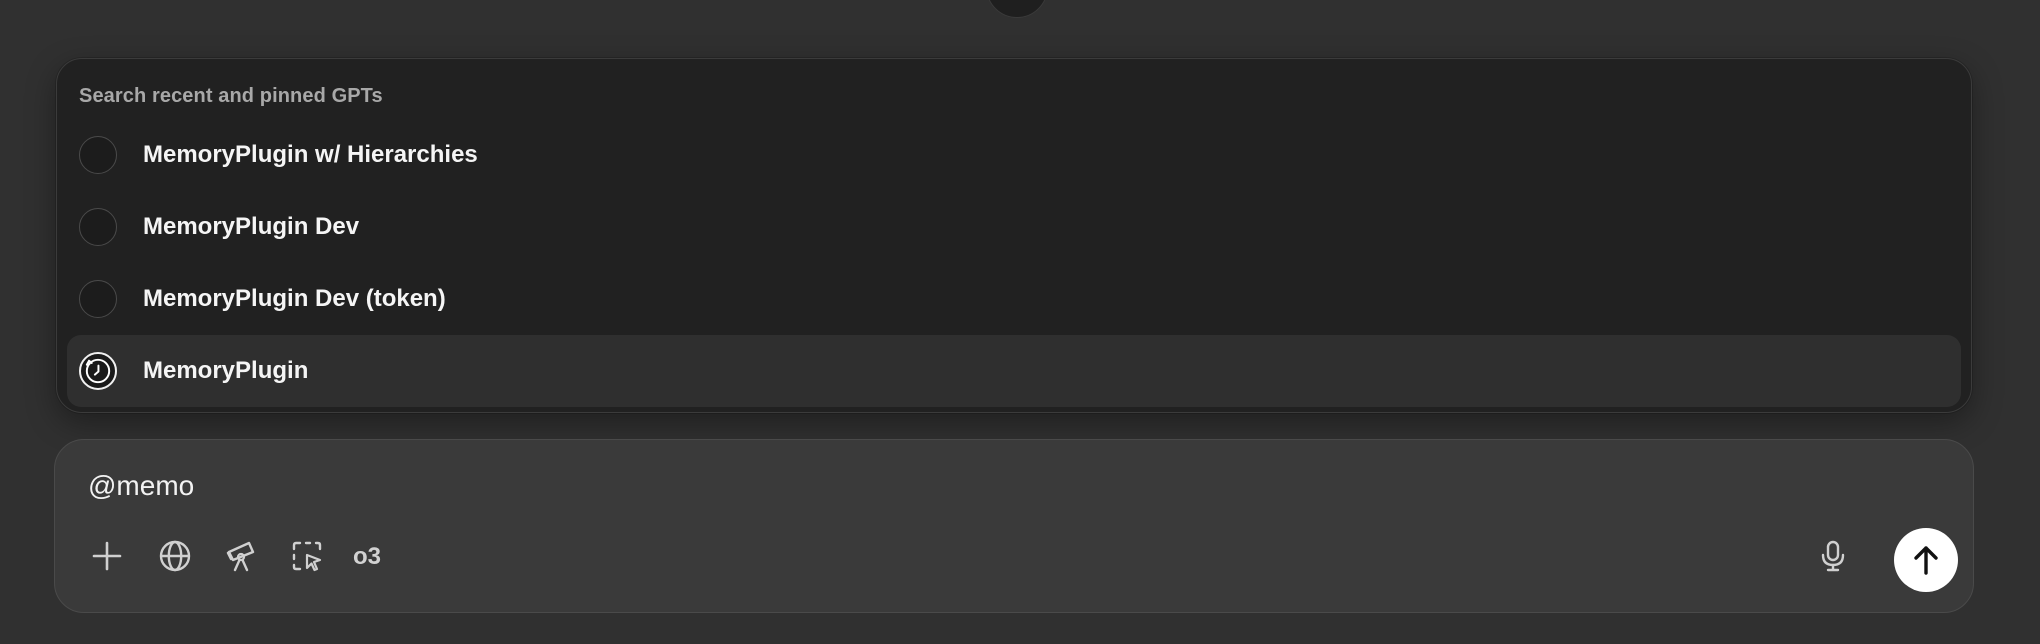  Describe the element at coordinates (231, 96) in the screenshot. I see `popup-heading: Search recent and pinned GPTs` at that location.